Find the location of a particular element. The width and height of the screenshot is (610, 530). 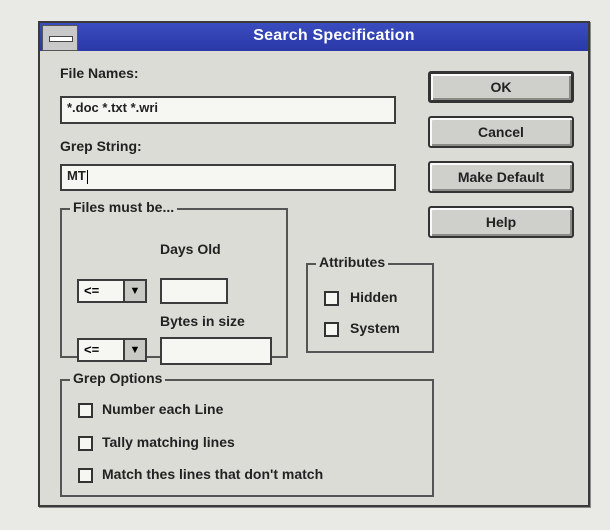

hidden-checkbox is located at coordinates (331, 298).